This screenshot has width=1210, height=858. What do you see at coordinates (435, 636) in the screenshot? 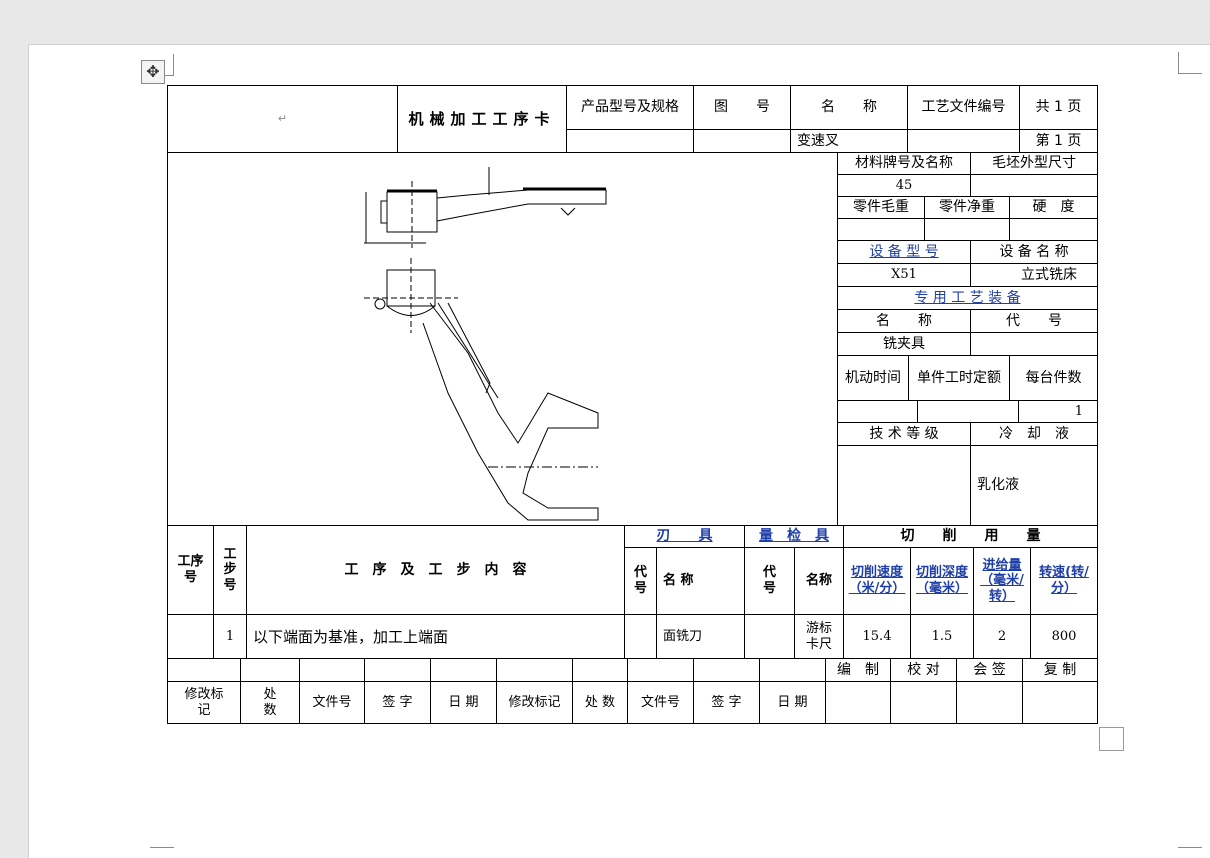
I see `step-content: 以下端面为基准，加工上端面` at bounding box center [435, 636].